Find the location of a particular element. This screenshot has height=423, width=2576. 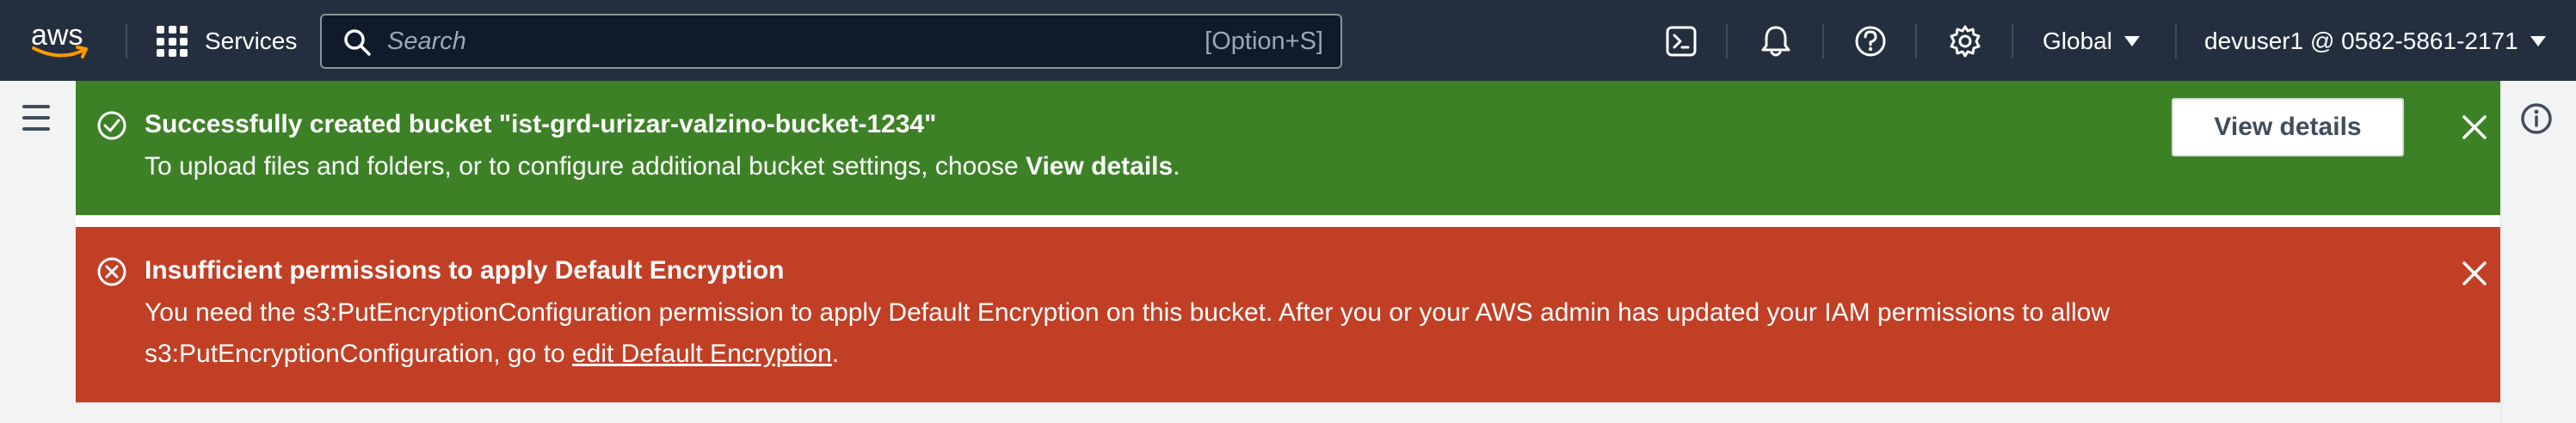

settings-button is located at coordinates (1965, 41).